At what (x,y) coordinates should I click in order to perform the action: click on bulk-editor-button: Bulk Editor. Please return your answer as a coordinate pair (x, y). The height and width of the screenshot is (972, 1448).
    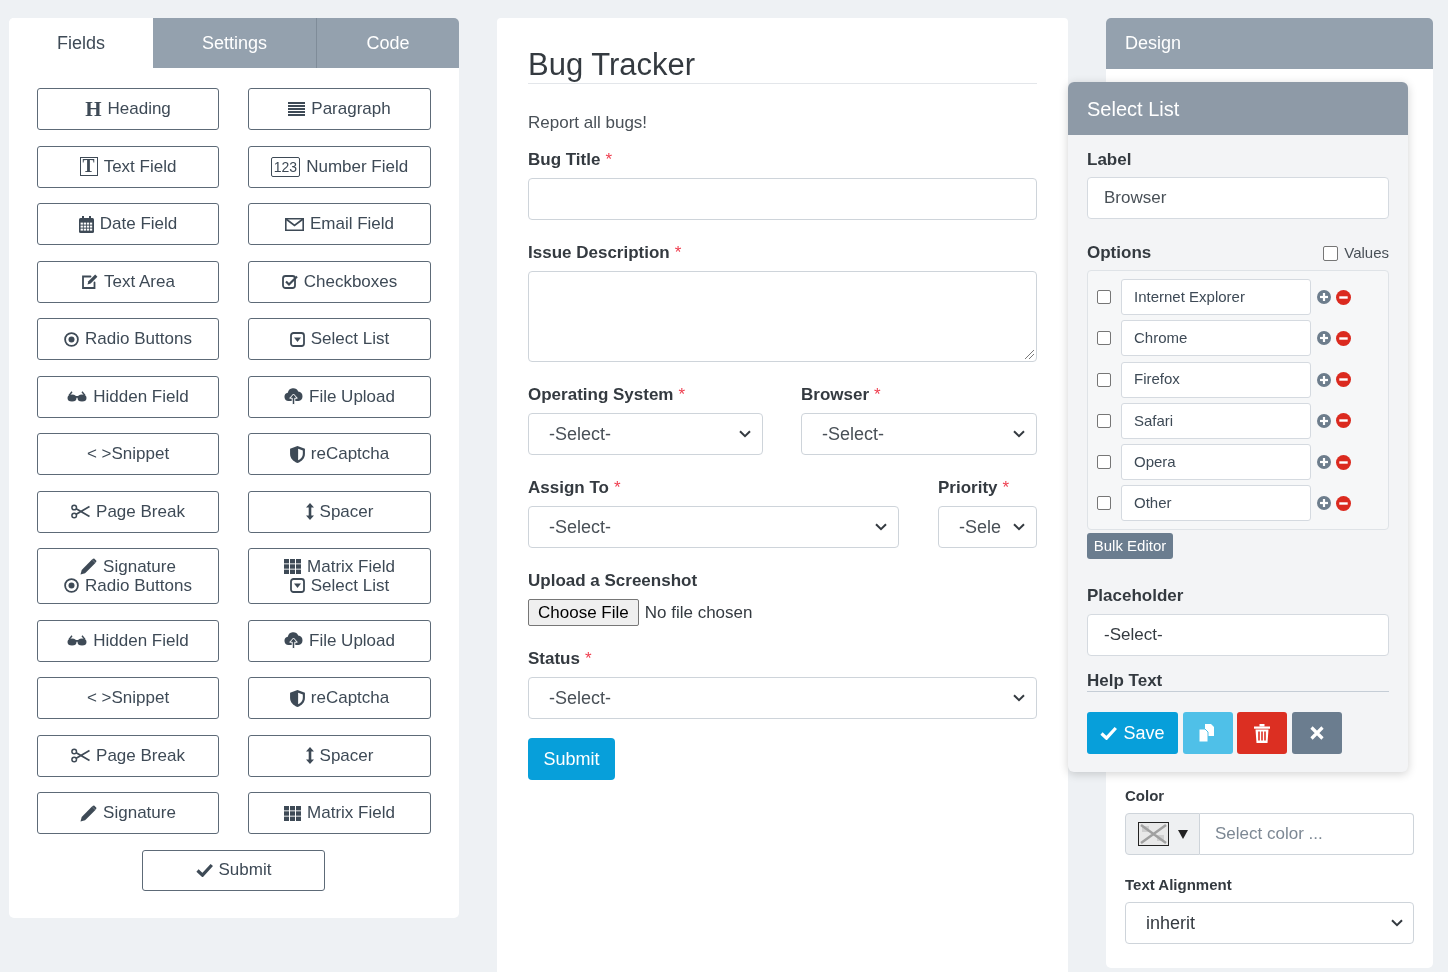
    Looking at the image, I should click on (1130, 546).